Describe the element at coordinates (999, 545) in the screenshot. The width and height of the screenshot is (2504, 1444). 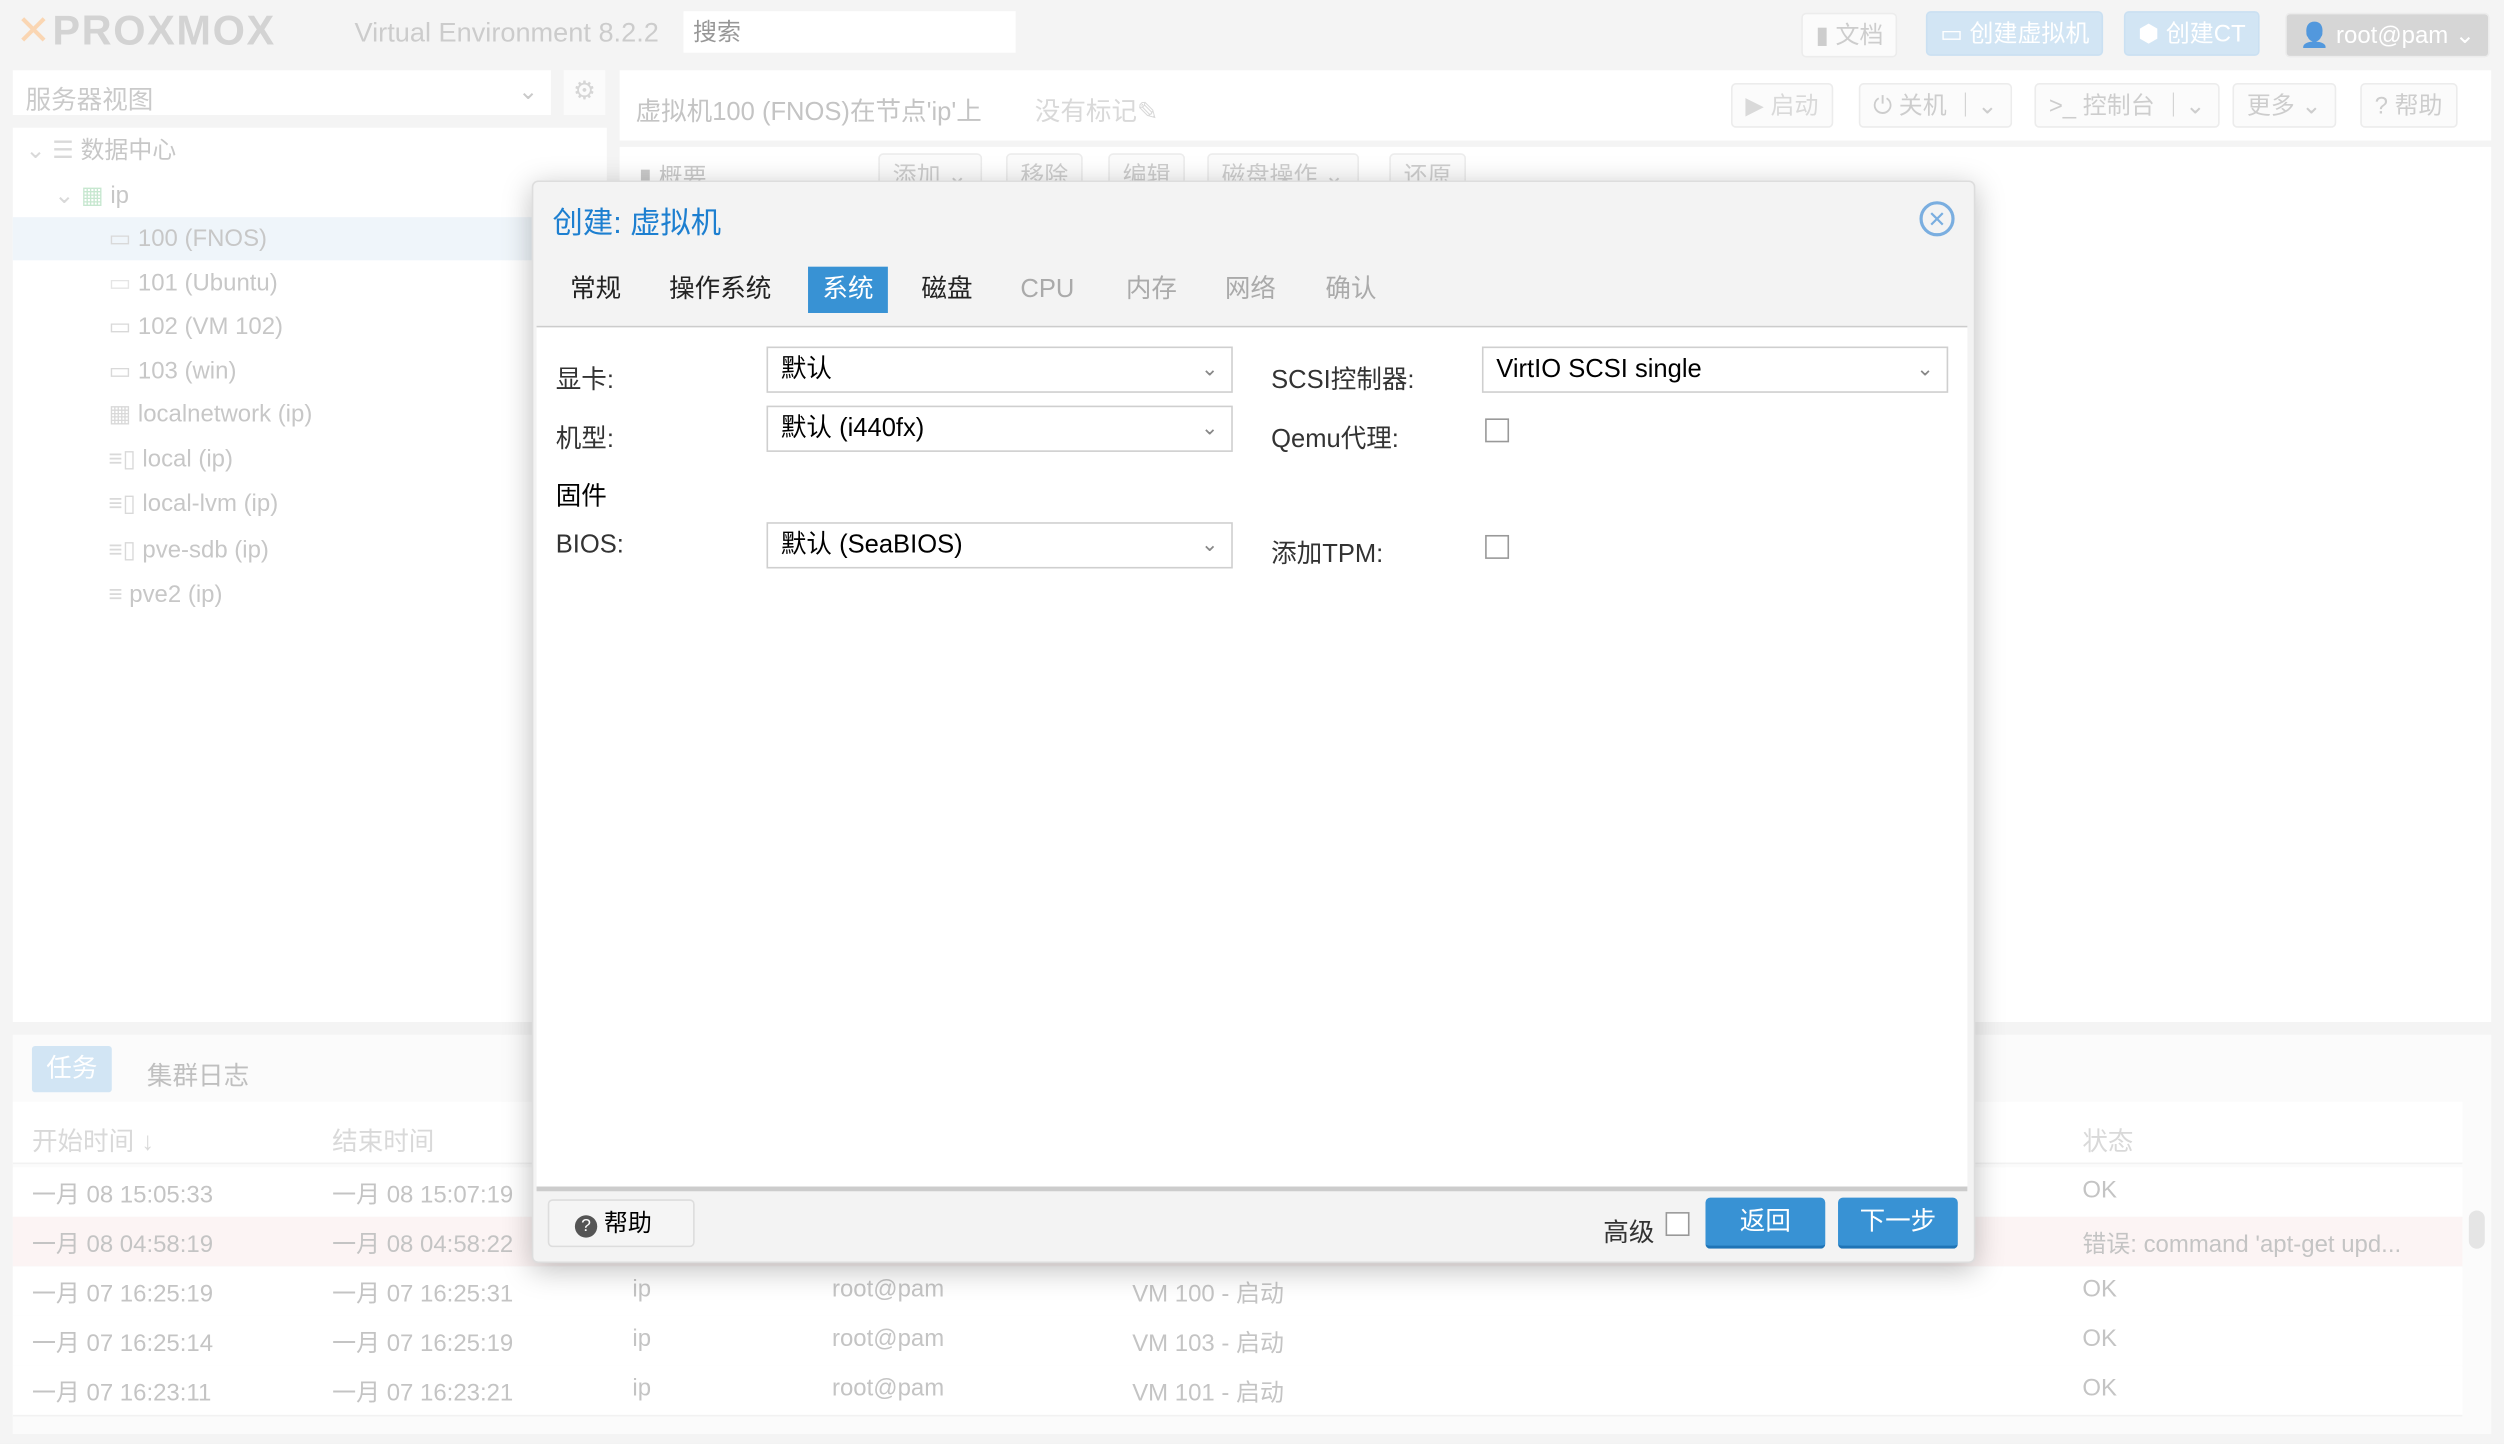
I see `bios-select: 默认 (SeaBIOS) ⌄` at that location.